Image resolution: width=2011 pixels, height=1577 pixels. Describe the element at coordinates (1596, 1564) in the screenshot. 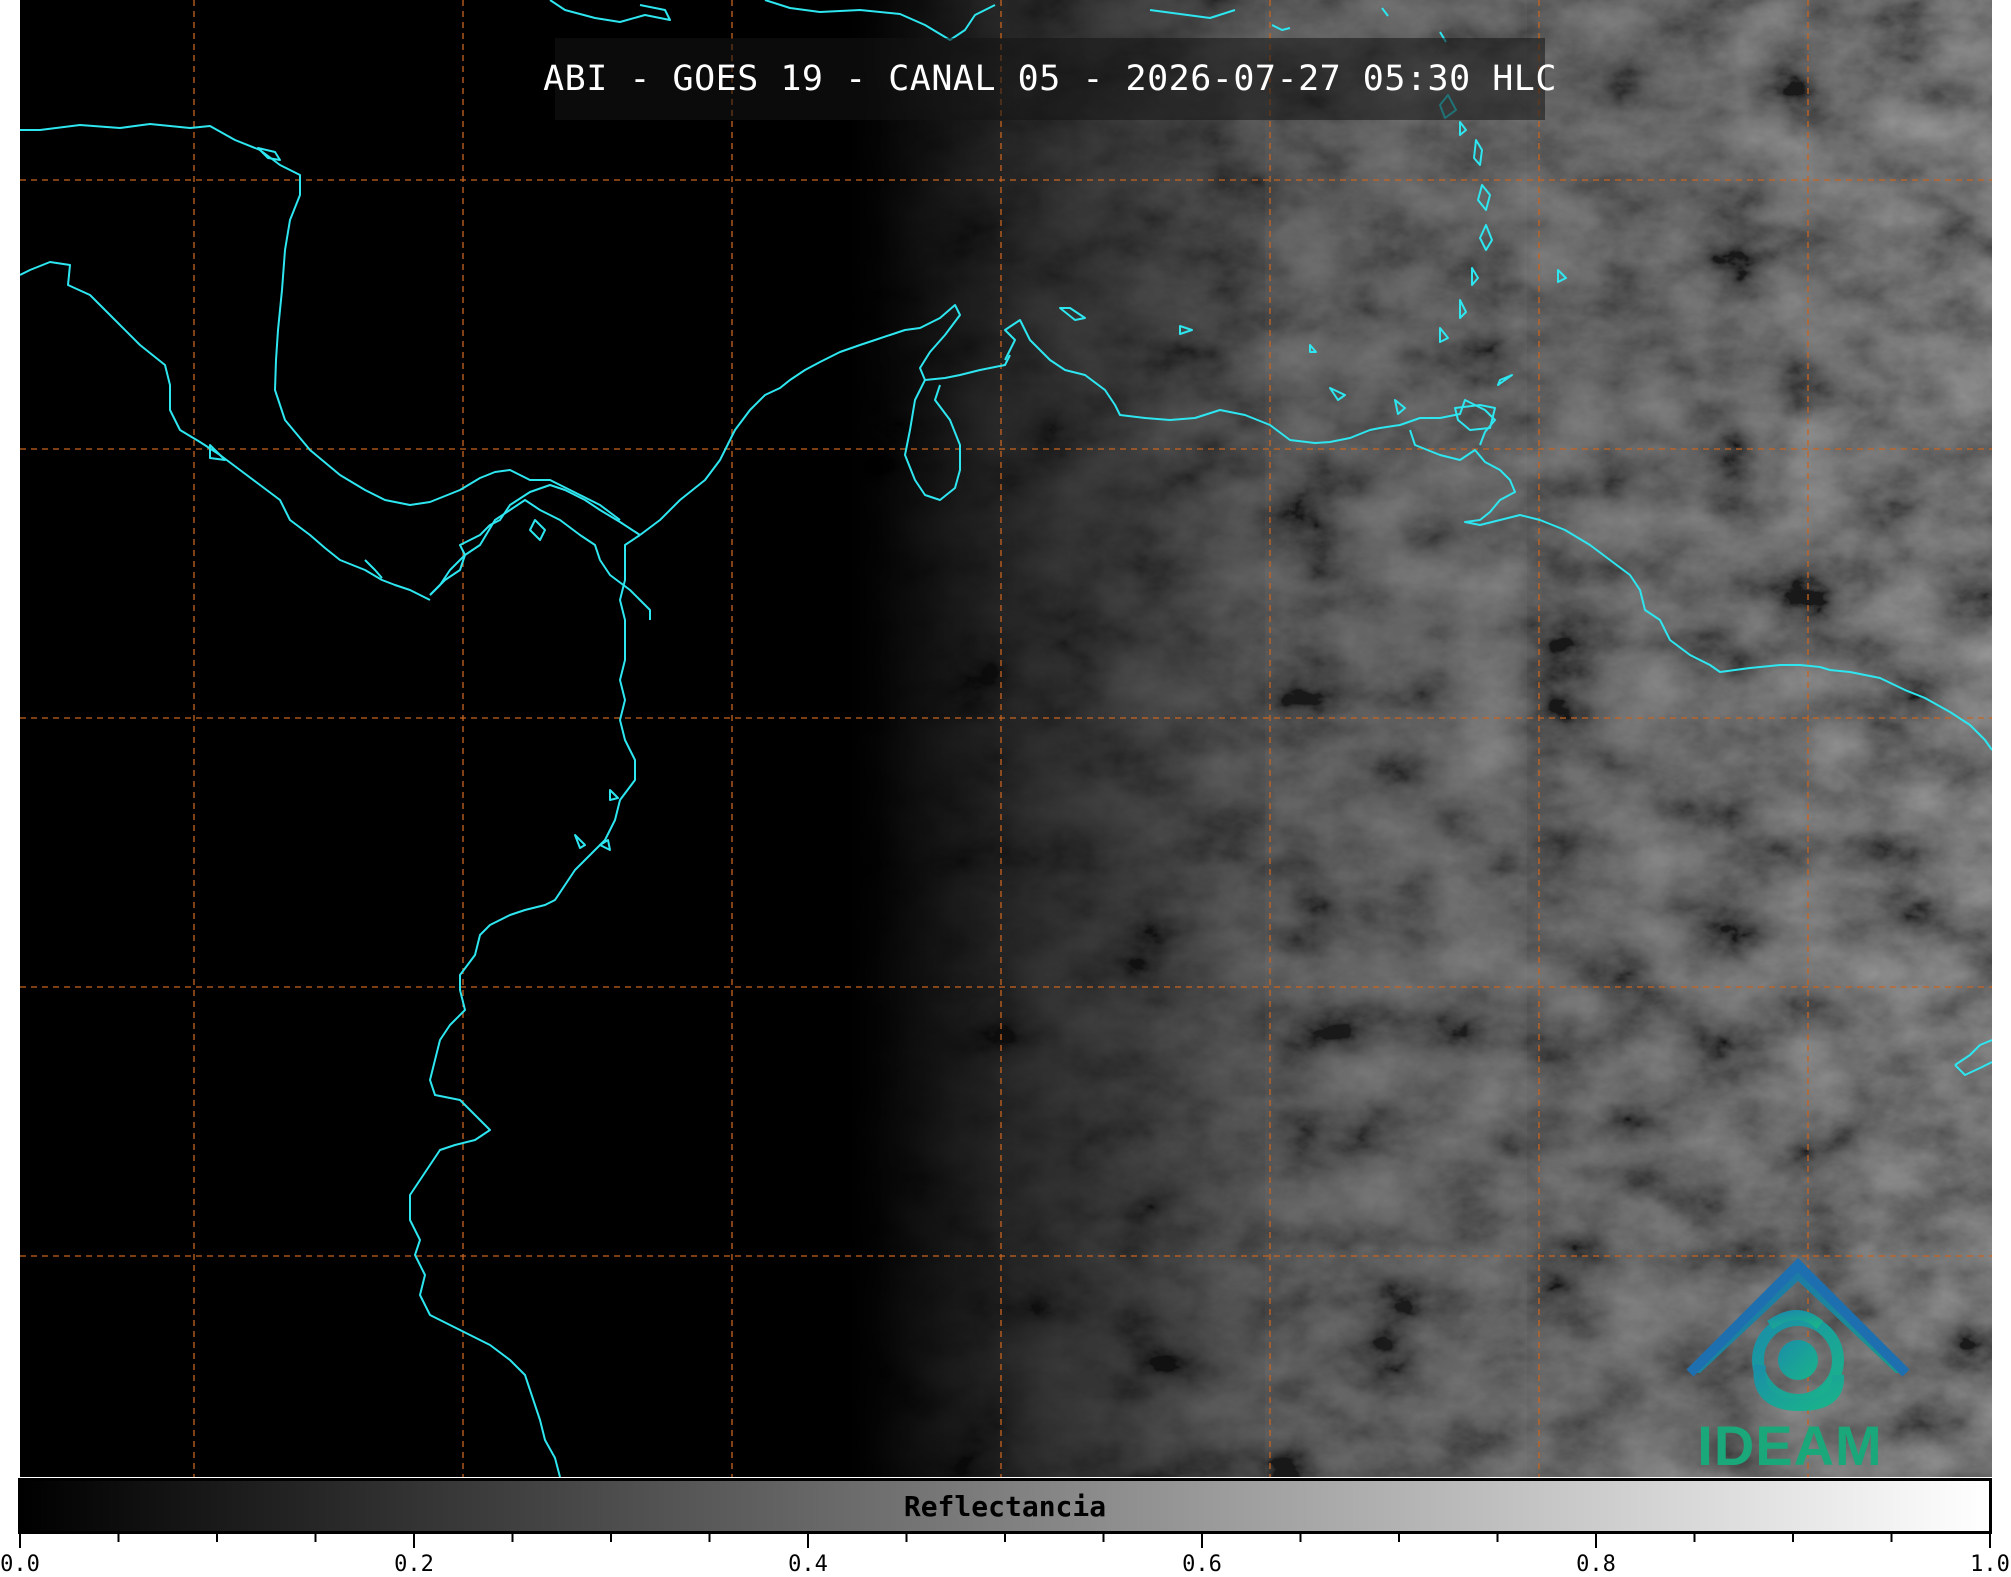

I see `colorbar-tick-label: 0.8` at that location.